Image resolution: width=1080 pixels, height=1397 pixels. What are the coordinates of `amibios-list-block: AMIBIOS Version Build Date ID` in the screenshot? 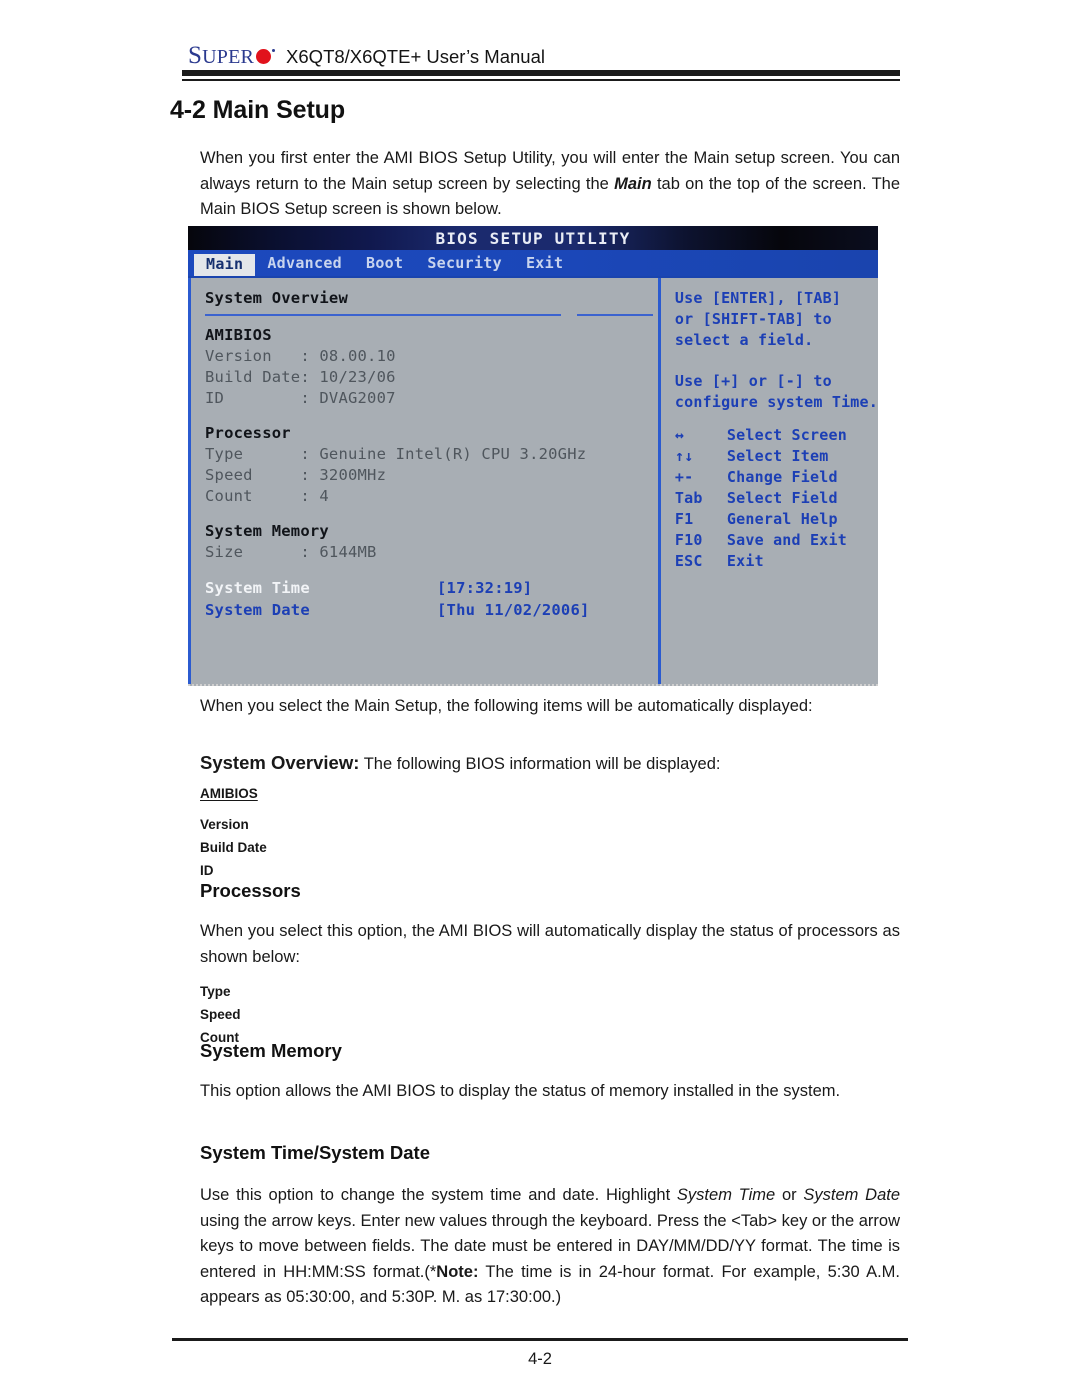 It's located at (550, 832).